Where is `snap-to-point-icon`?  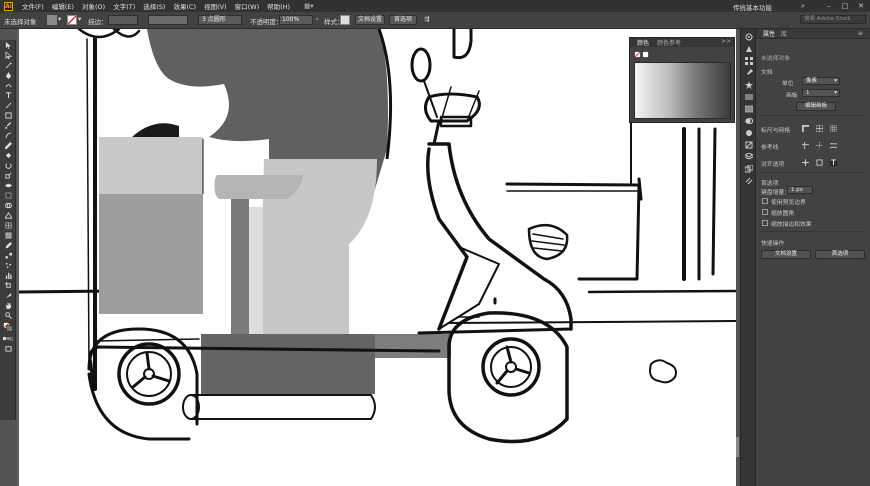 snap-to-point-icon is located at coordinates (805, 162).